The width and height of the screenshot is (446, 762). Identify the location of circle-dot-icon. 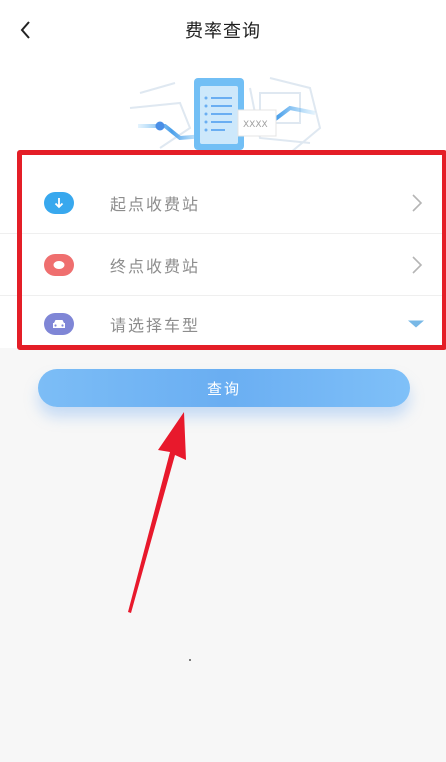
(59, 264).